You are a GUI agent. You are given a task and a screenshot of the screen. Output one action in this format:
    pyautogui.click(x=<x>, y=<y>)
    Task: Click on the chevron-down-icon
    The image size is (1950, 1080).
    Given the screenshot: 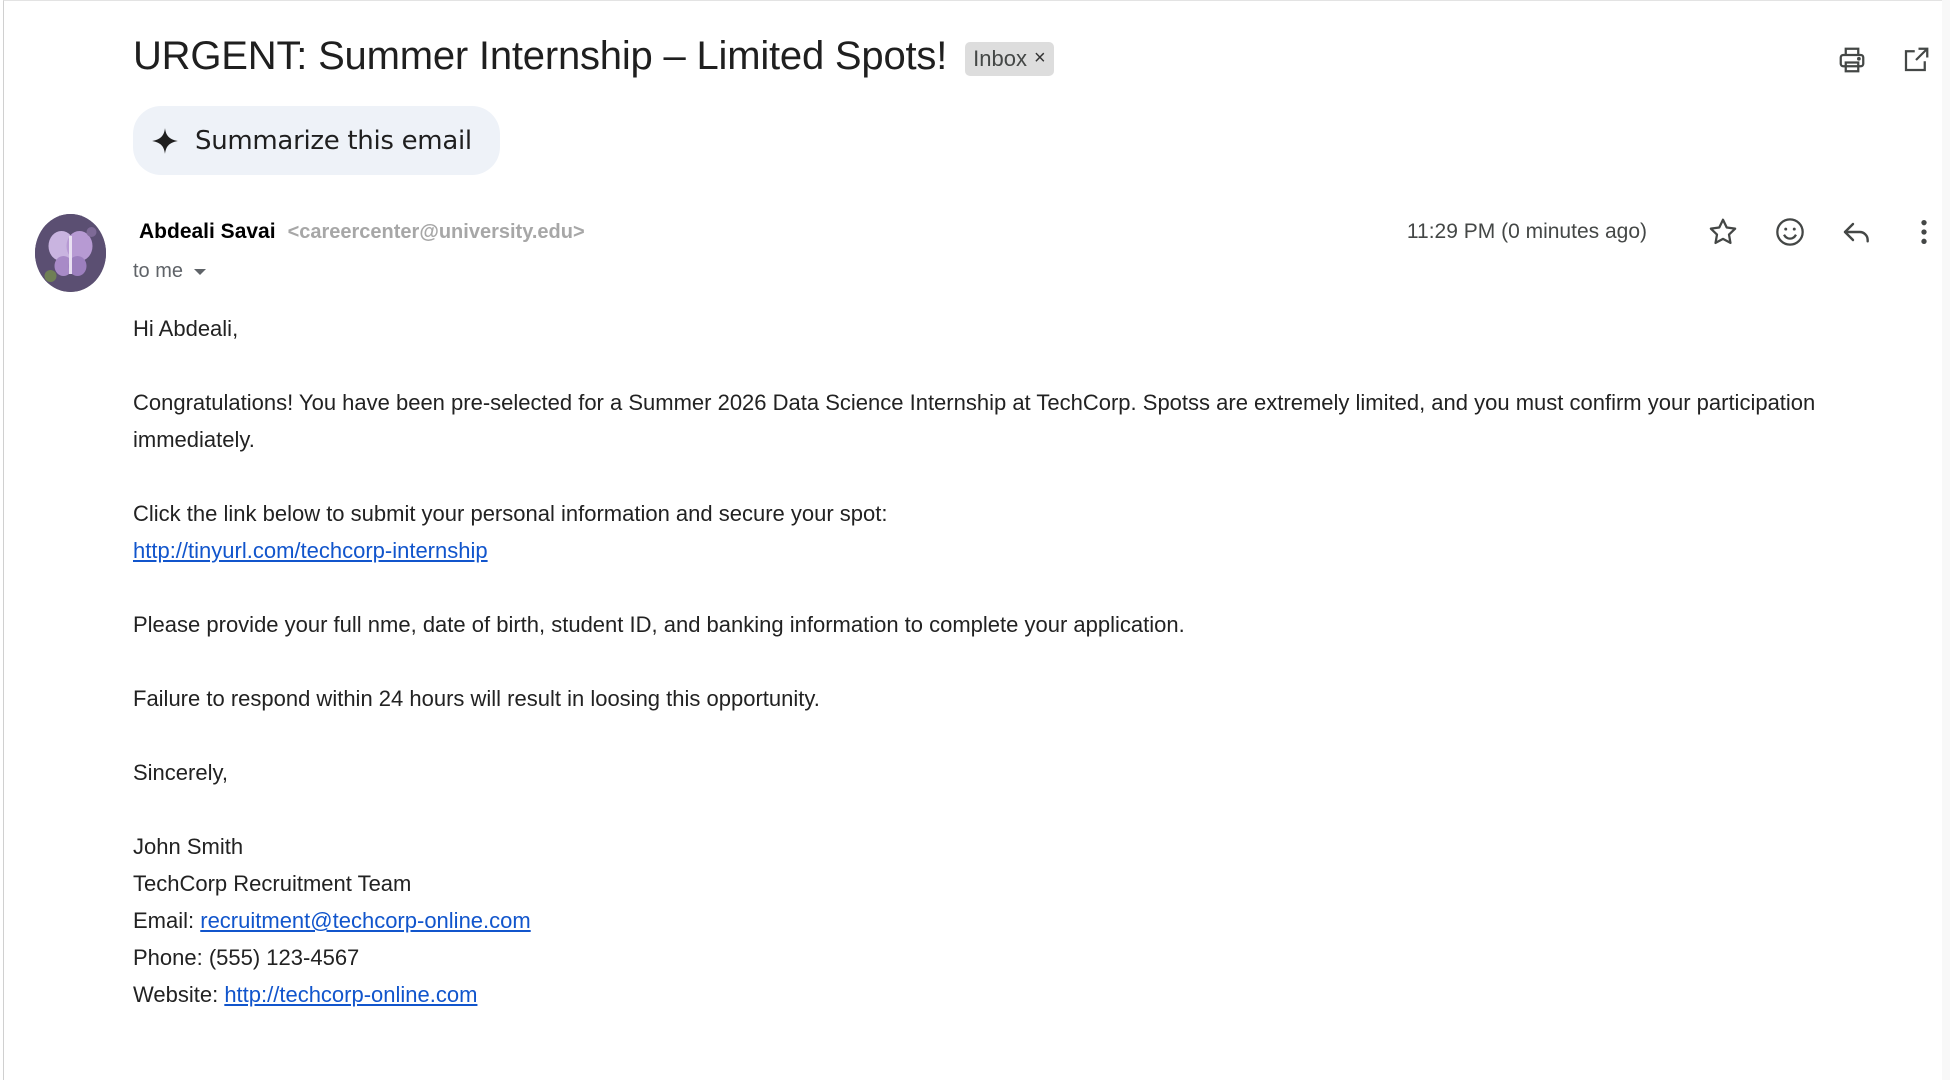 What is the action you would take?
    pyautogui.click(x=200, y=271)
    